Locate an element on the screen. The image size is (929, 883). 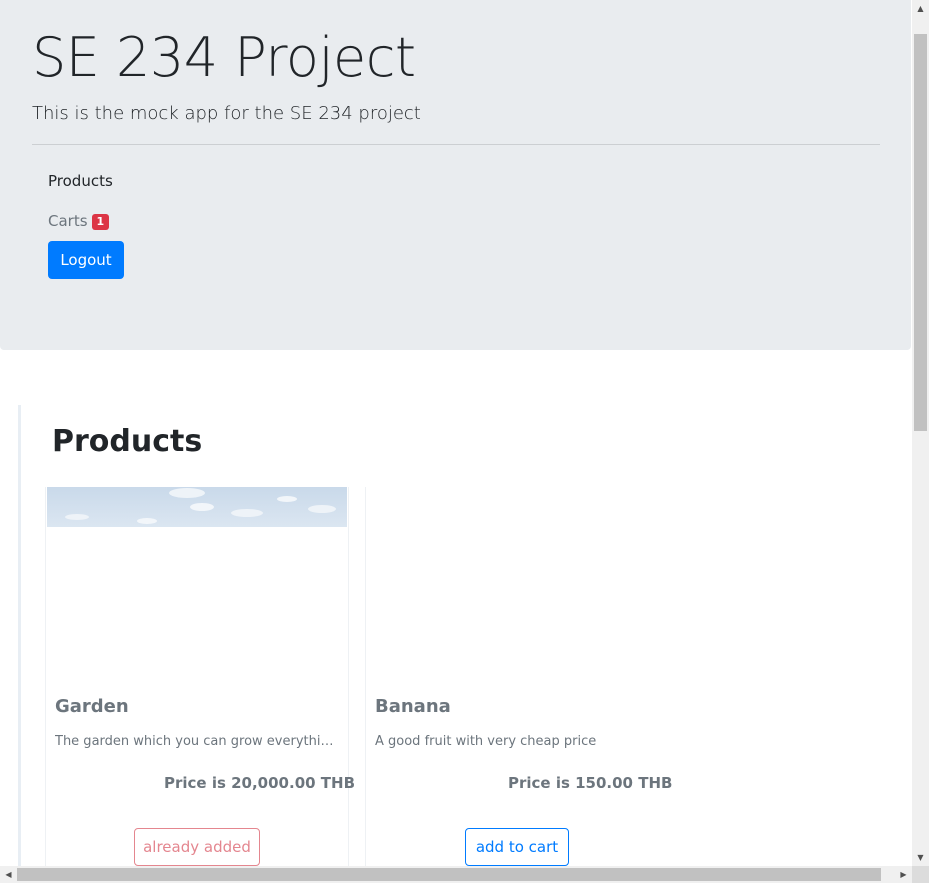
horizontal-scrollbar: ◀ ▶ is located at coordinates (456, 874).